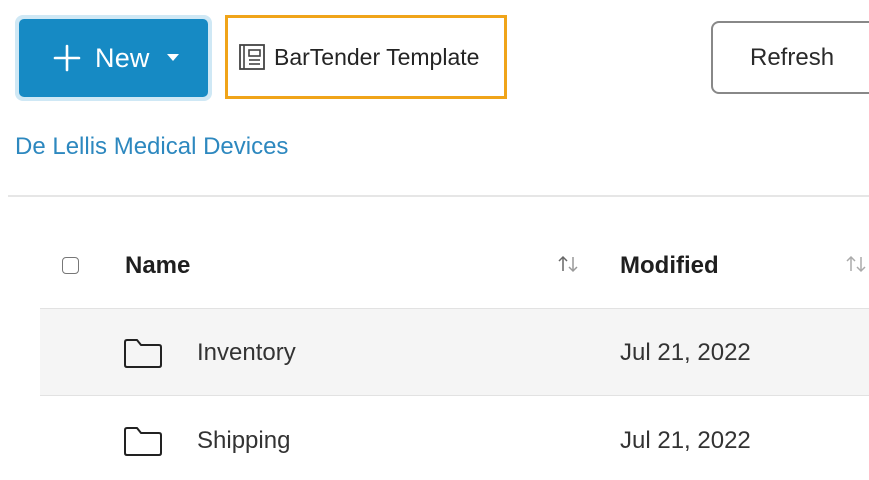 The width and height of the screenshot is (869, 480). Describe the element at coordinates (70, 265) in the screenshot. I see `select-all-checkbox` at that location.